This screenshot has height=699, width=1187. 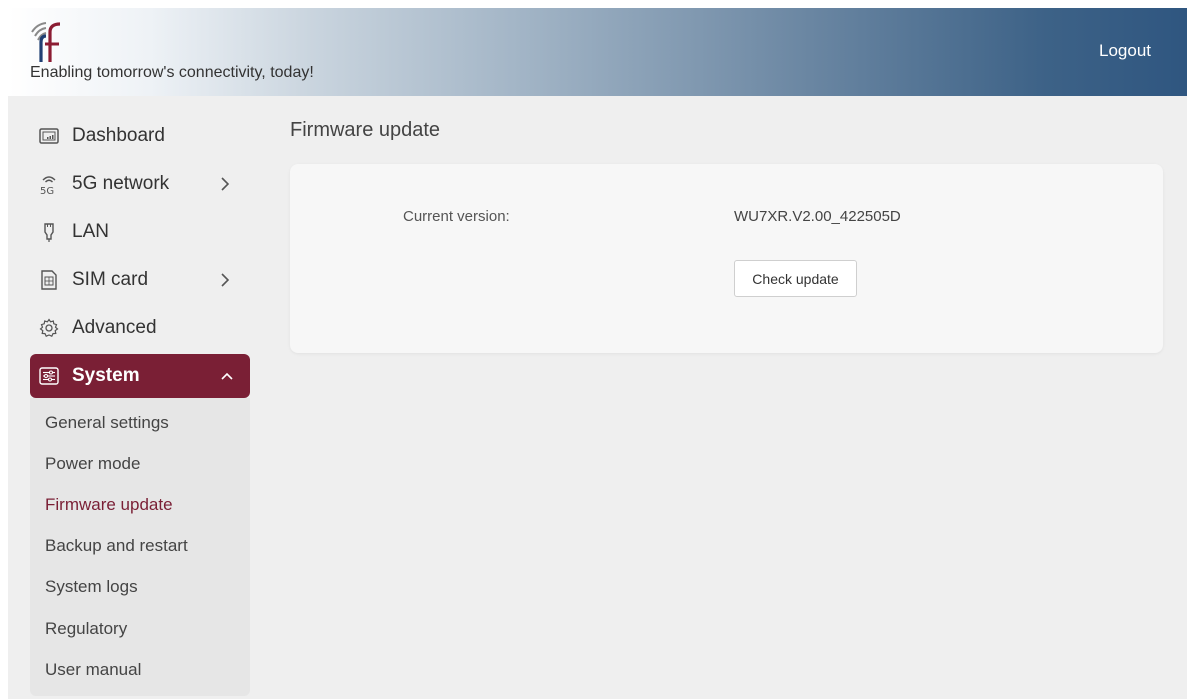 I want to click on page-title: Firmware update, so click(x=365, y=130).